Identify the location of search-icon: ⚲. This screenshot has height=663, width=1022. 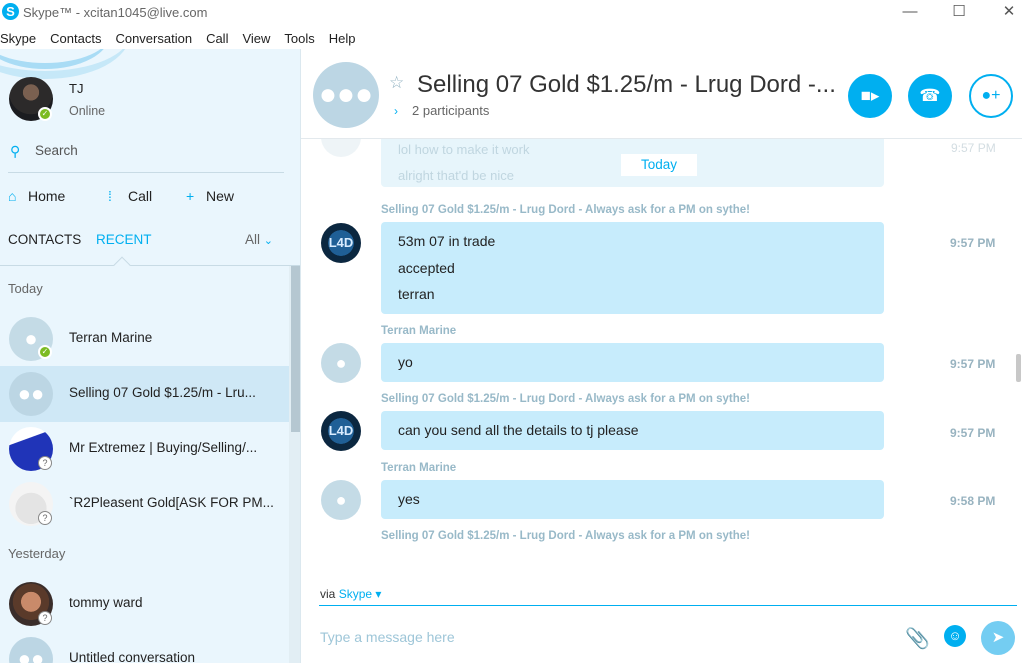
(15, 151).